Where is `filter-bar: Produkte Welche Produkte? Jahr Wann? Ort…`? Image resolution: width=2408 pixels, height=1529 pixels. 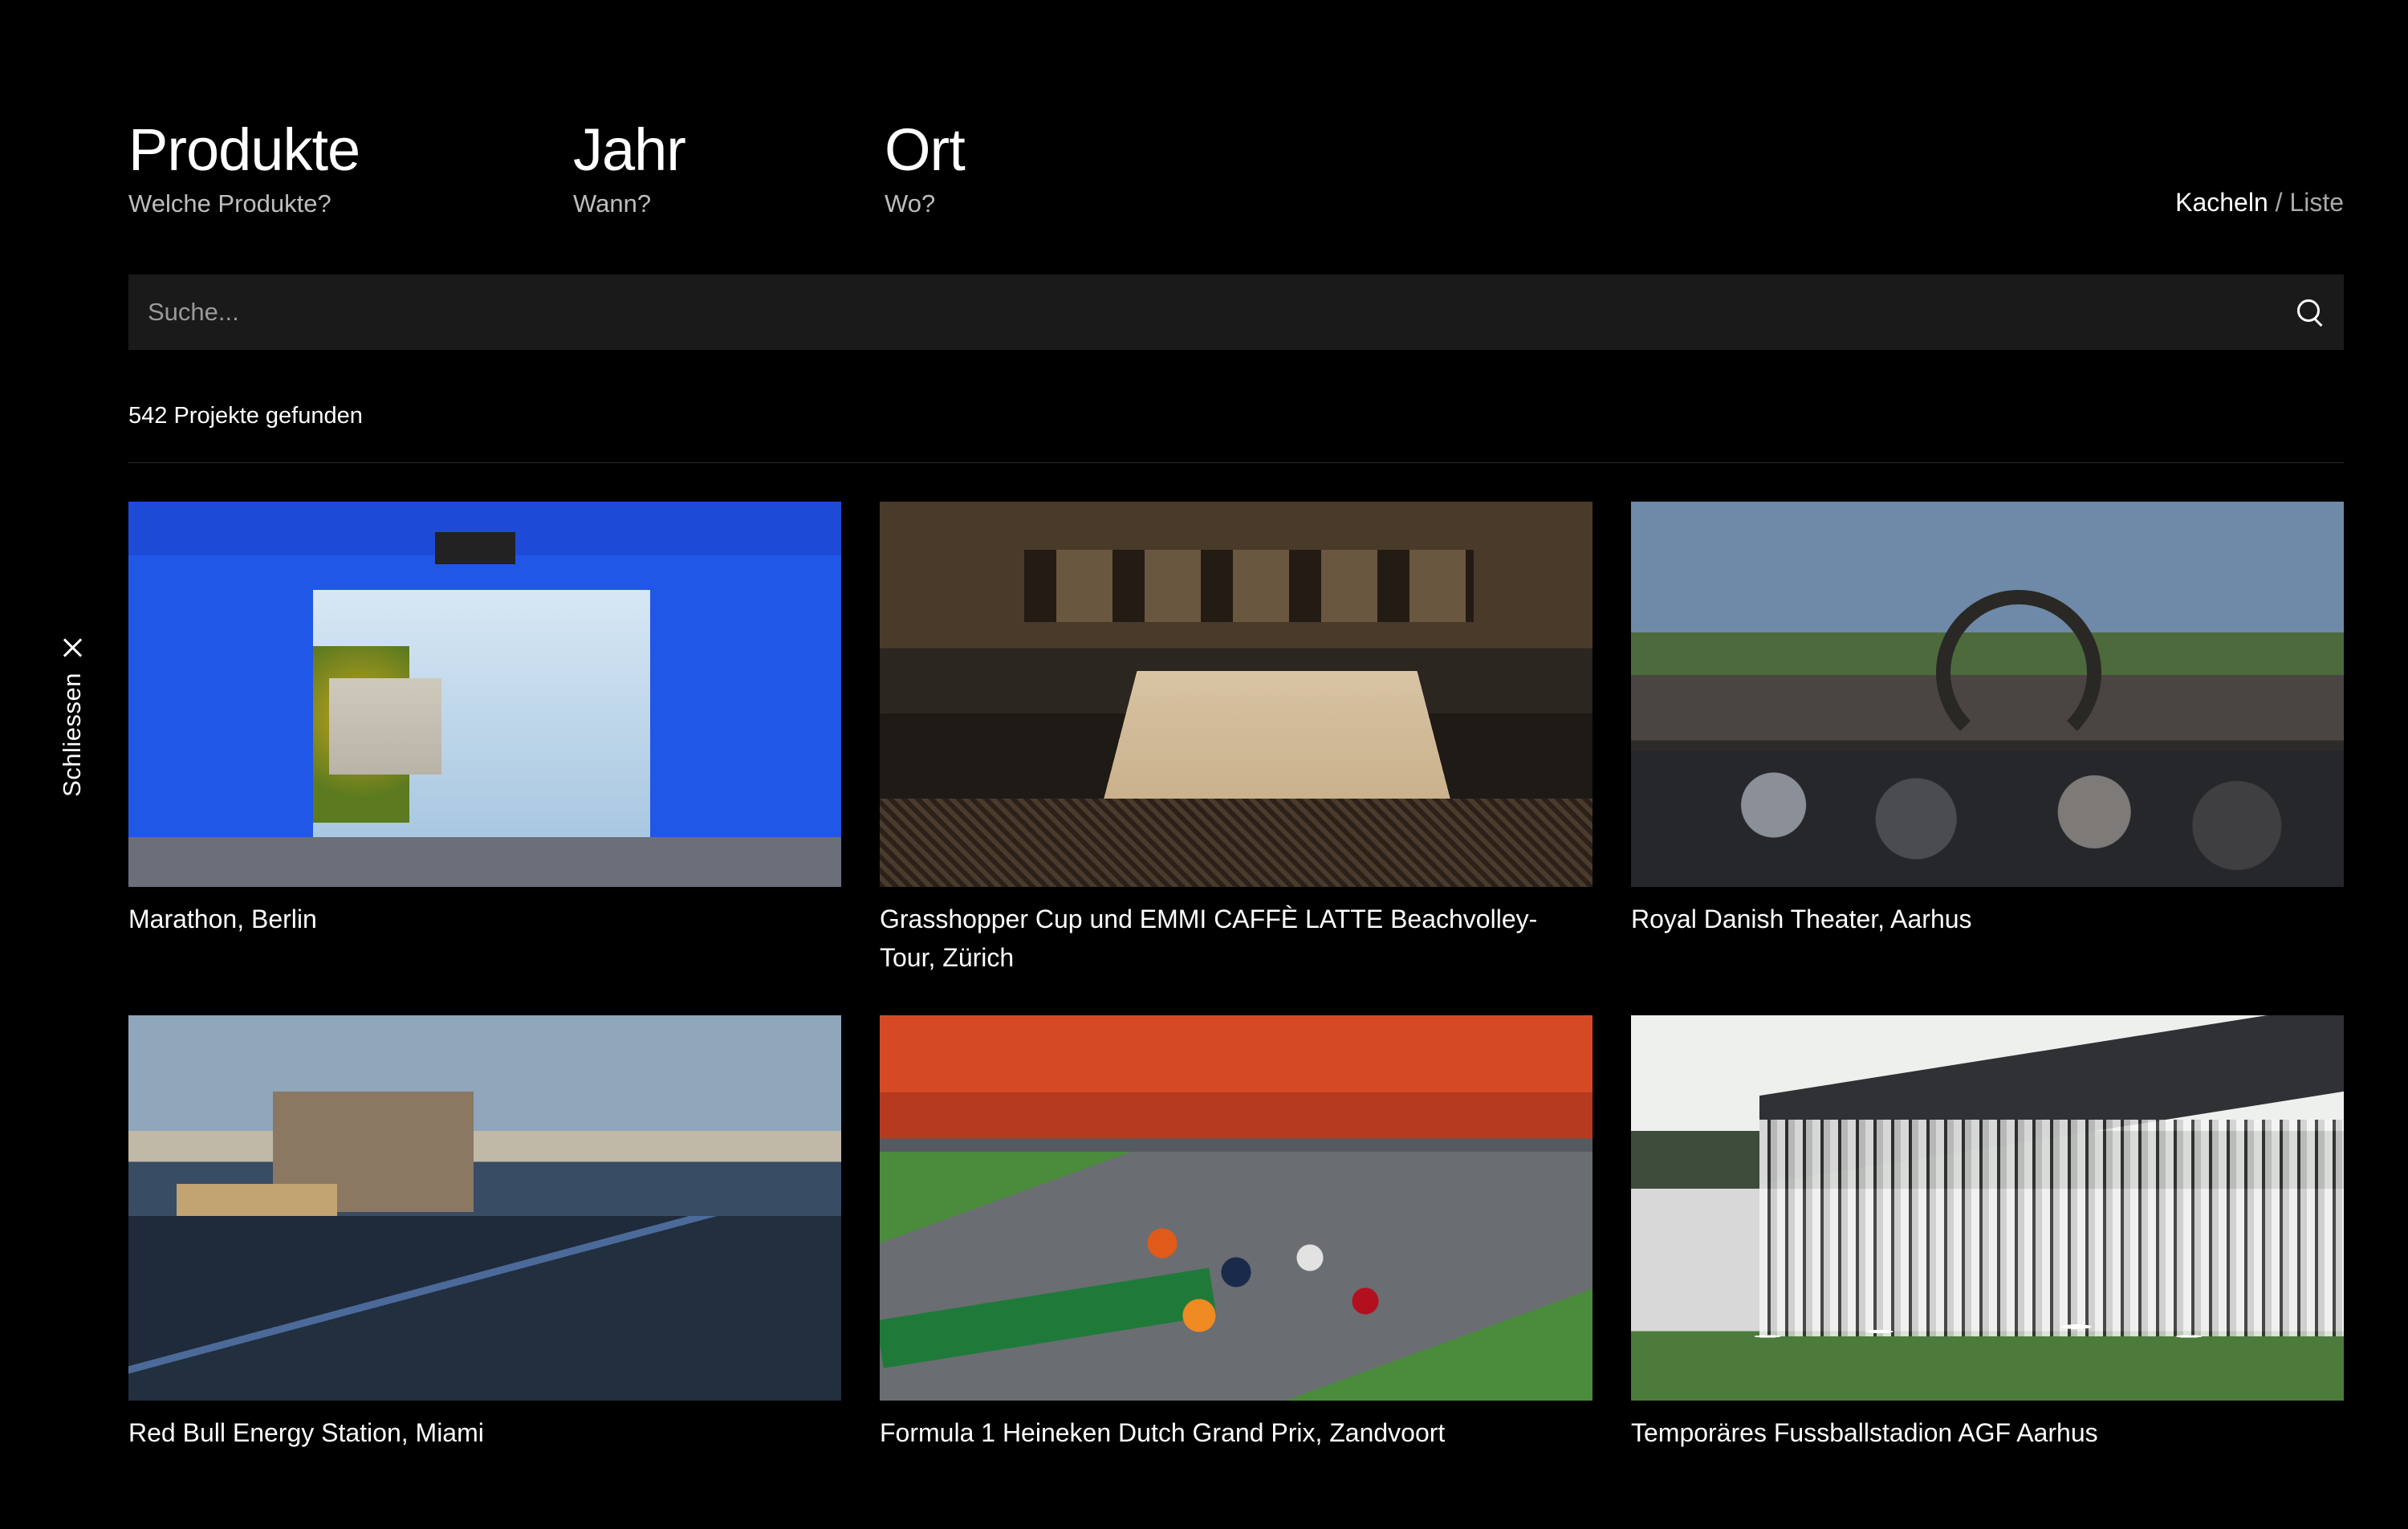 filter-bar: Produkte Welche Produkte? Jahr Wann? Ort… is located at coordinates (1236, 170).